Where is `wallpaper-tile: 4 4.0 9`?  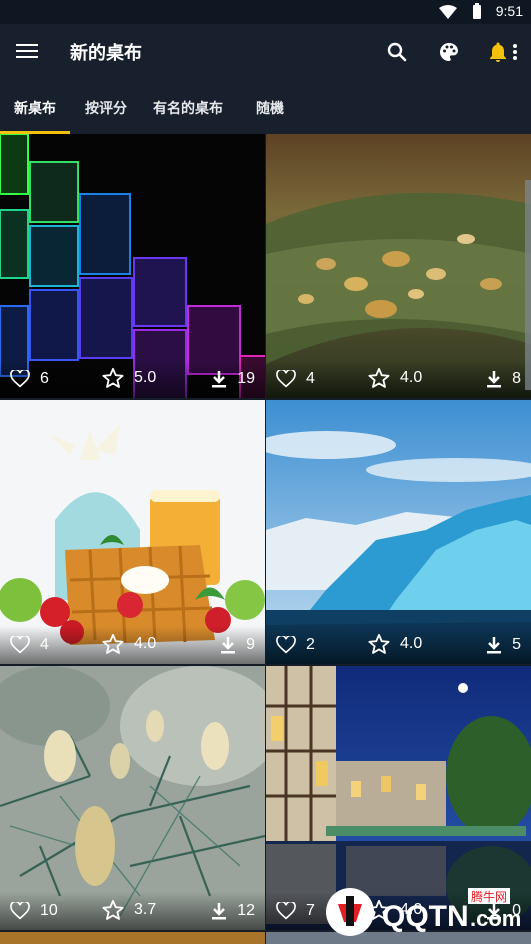
wallpaper-tile: 4 4.0 9 is located at coordinates (132, 532).